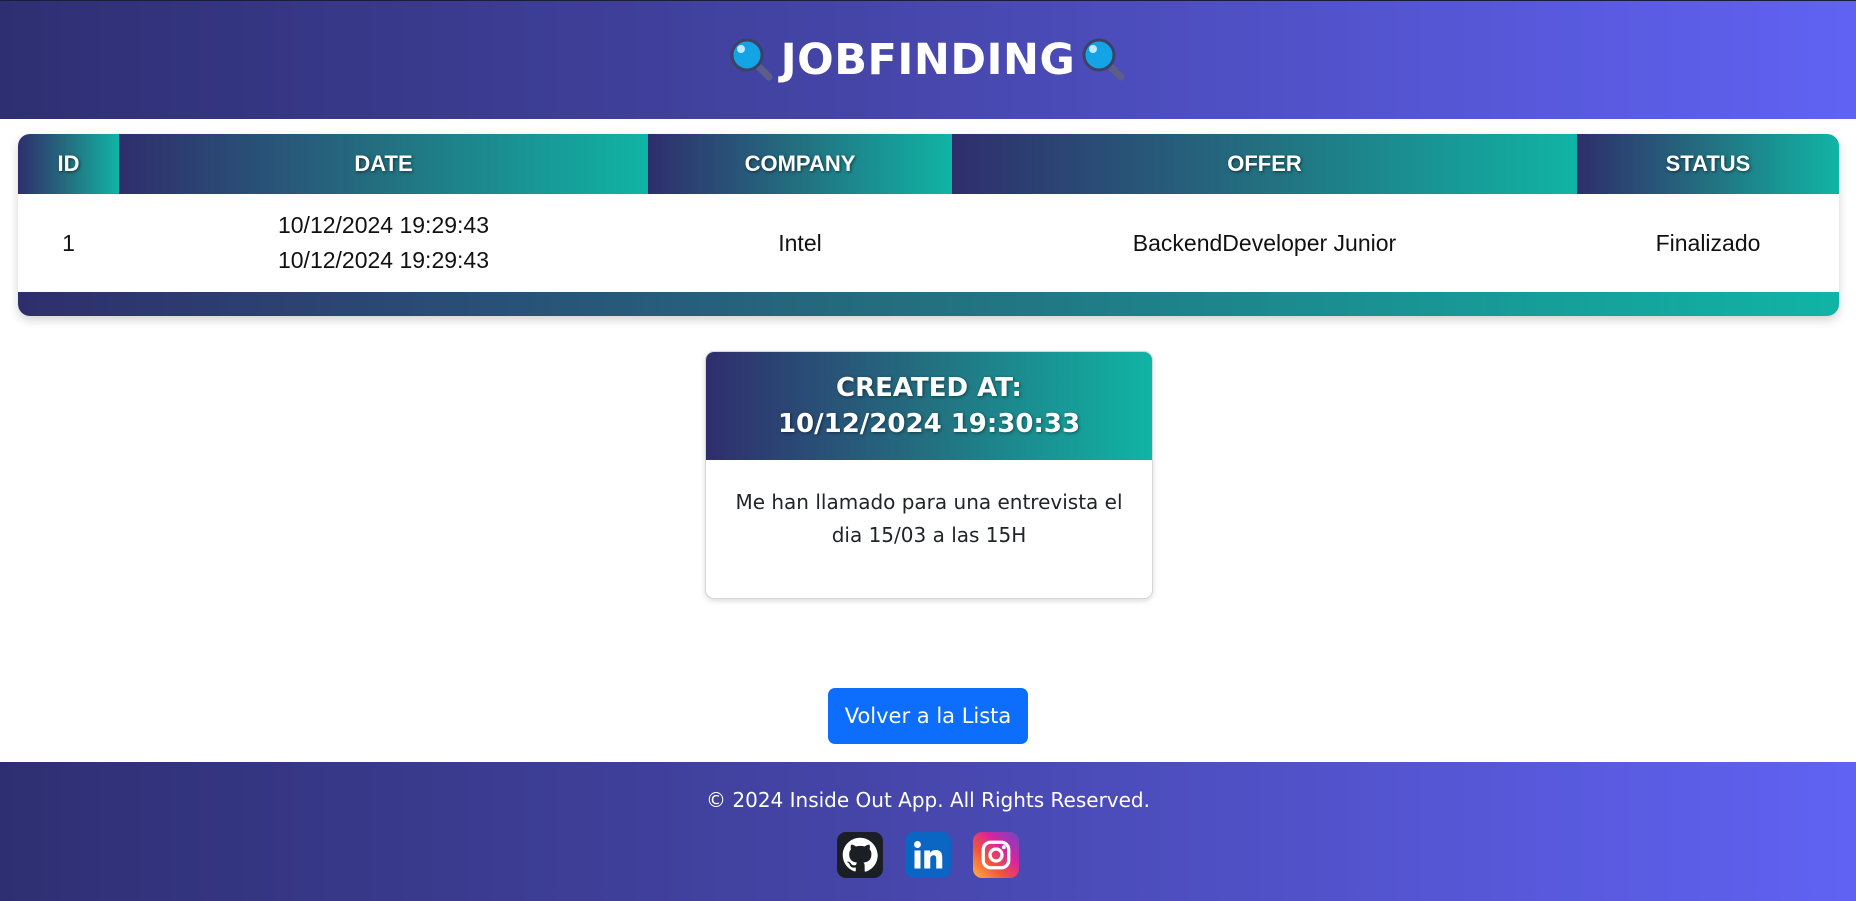 This screenshot has height=901, width=1856. What do you see at coordinates (1264, 164) in the screenshot?
I see `column-header-offer: OFFER` at bounding box center [1264, 164].